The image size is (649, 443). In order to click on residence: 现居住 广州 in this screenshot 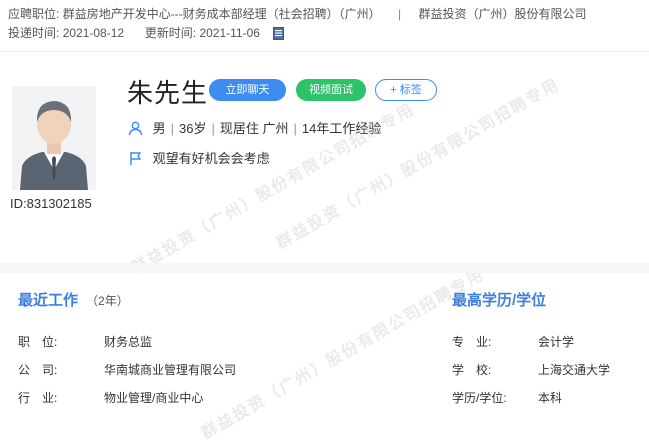, I will do `click(254, 128)`.